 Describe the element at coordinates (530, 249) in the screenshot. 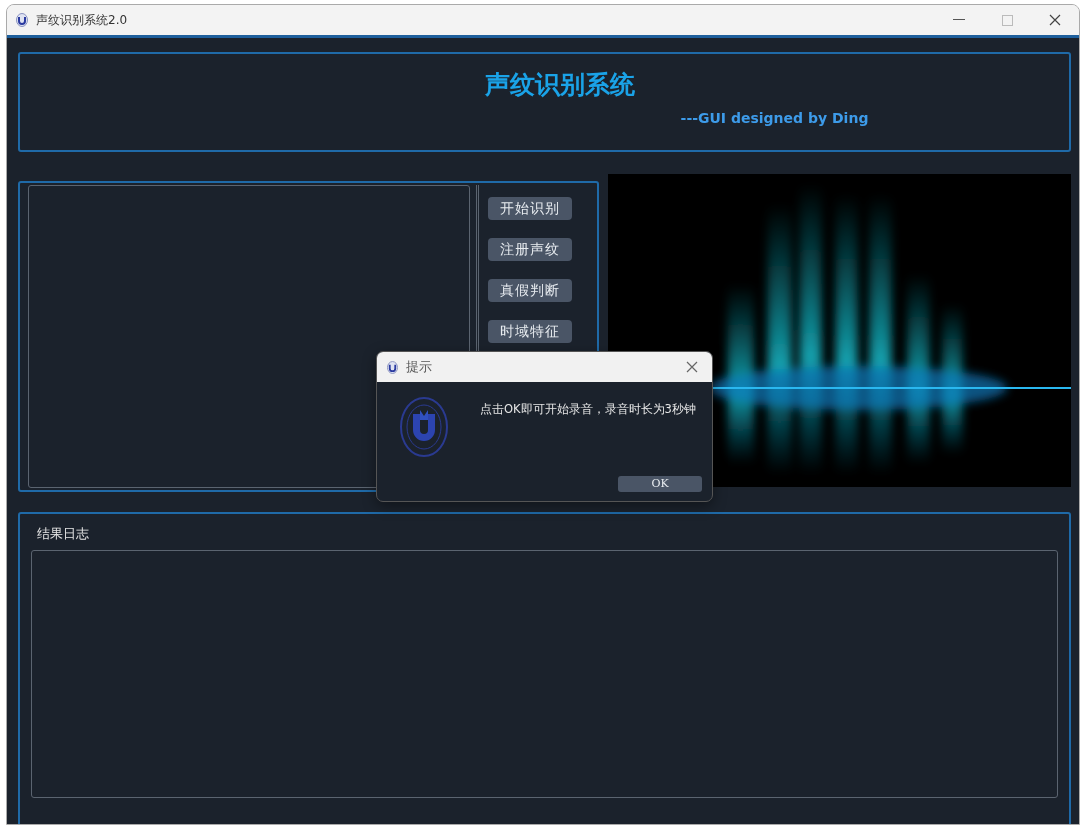

I see `action-button: 注册声纹` at that location.